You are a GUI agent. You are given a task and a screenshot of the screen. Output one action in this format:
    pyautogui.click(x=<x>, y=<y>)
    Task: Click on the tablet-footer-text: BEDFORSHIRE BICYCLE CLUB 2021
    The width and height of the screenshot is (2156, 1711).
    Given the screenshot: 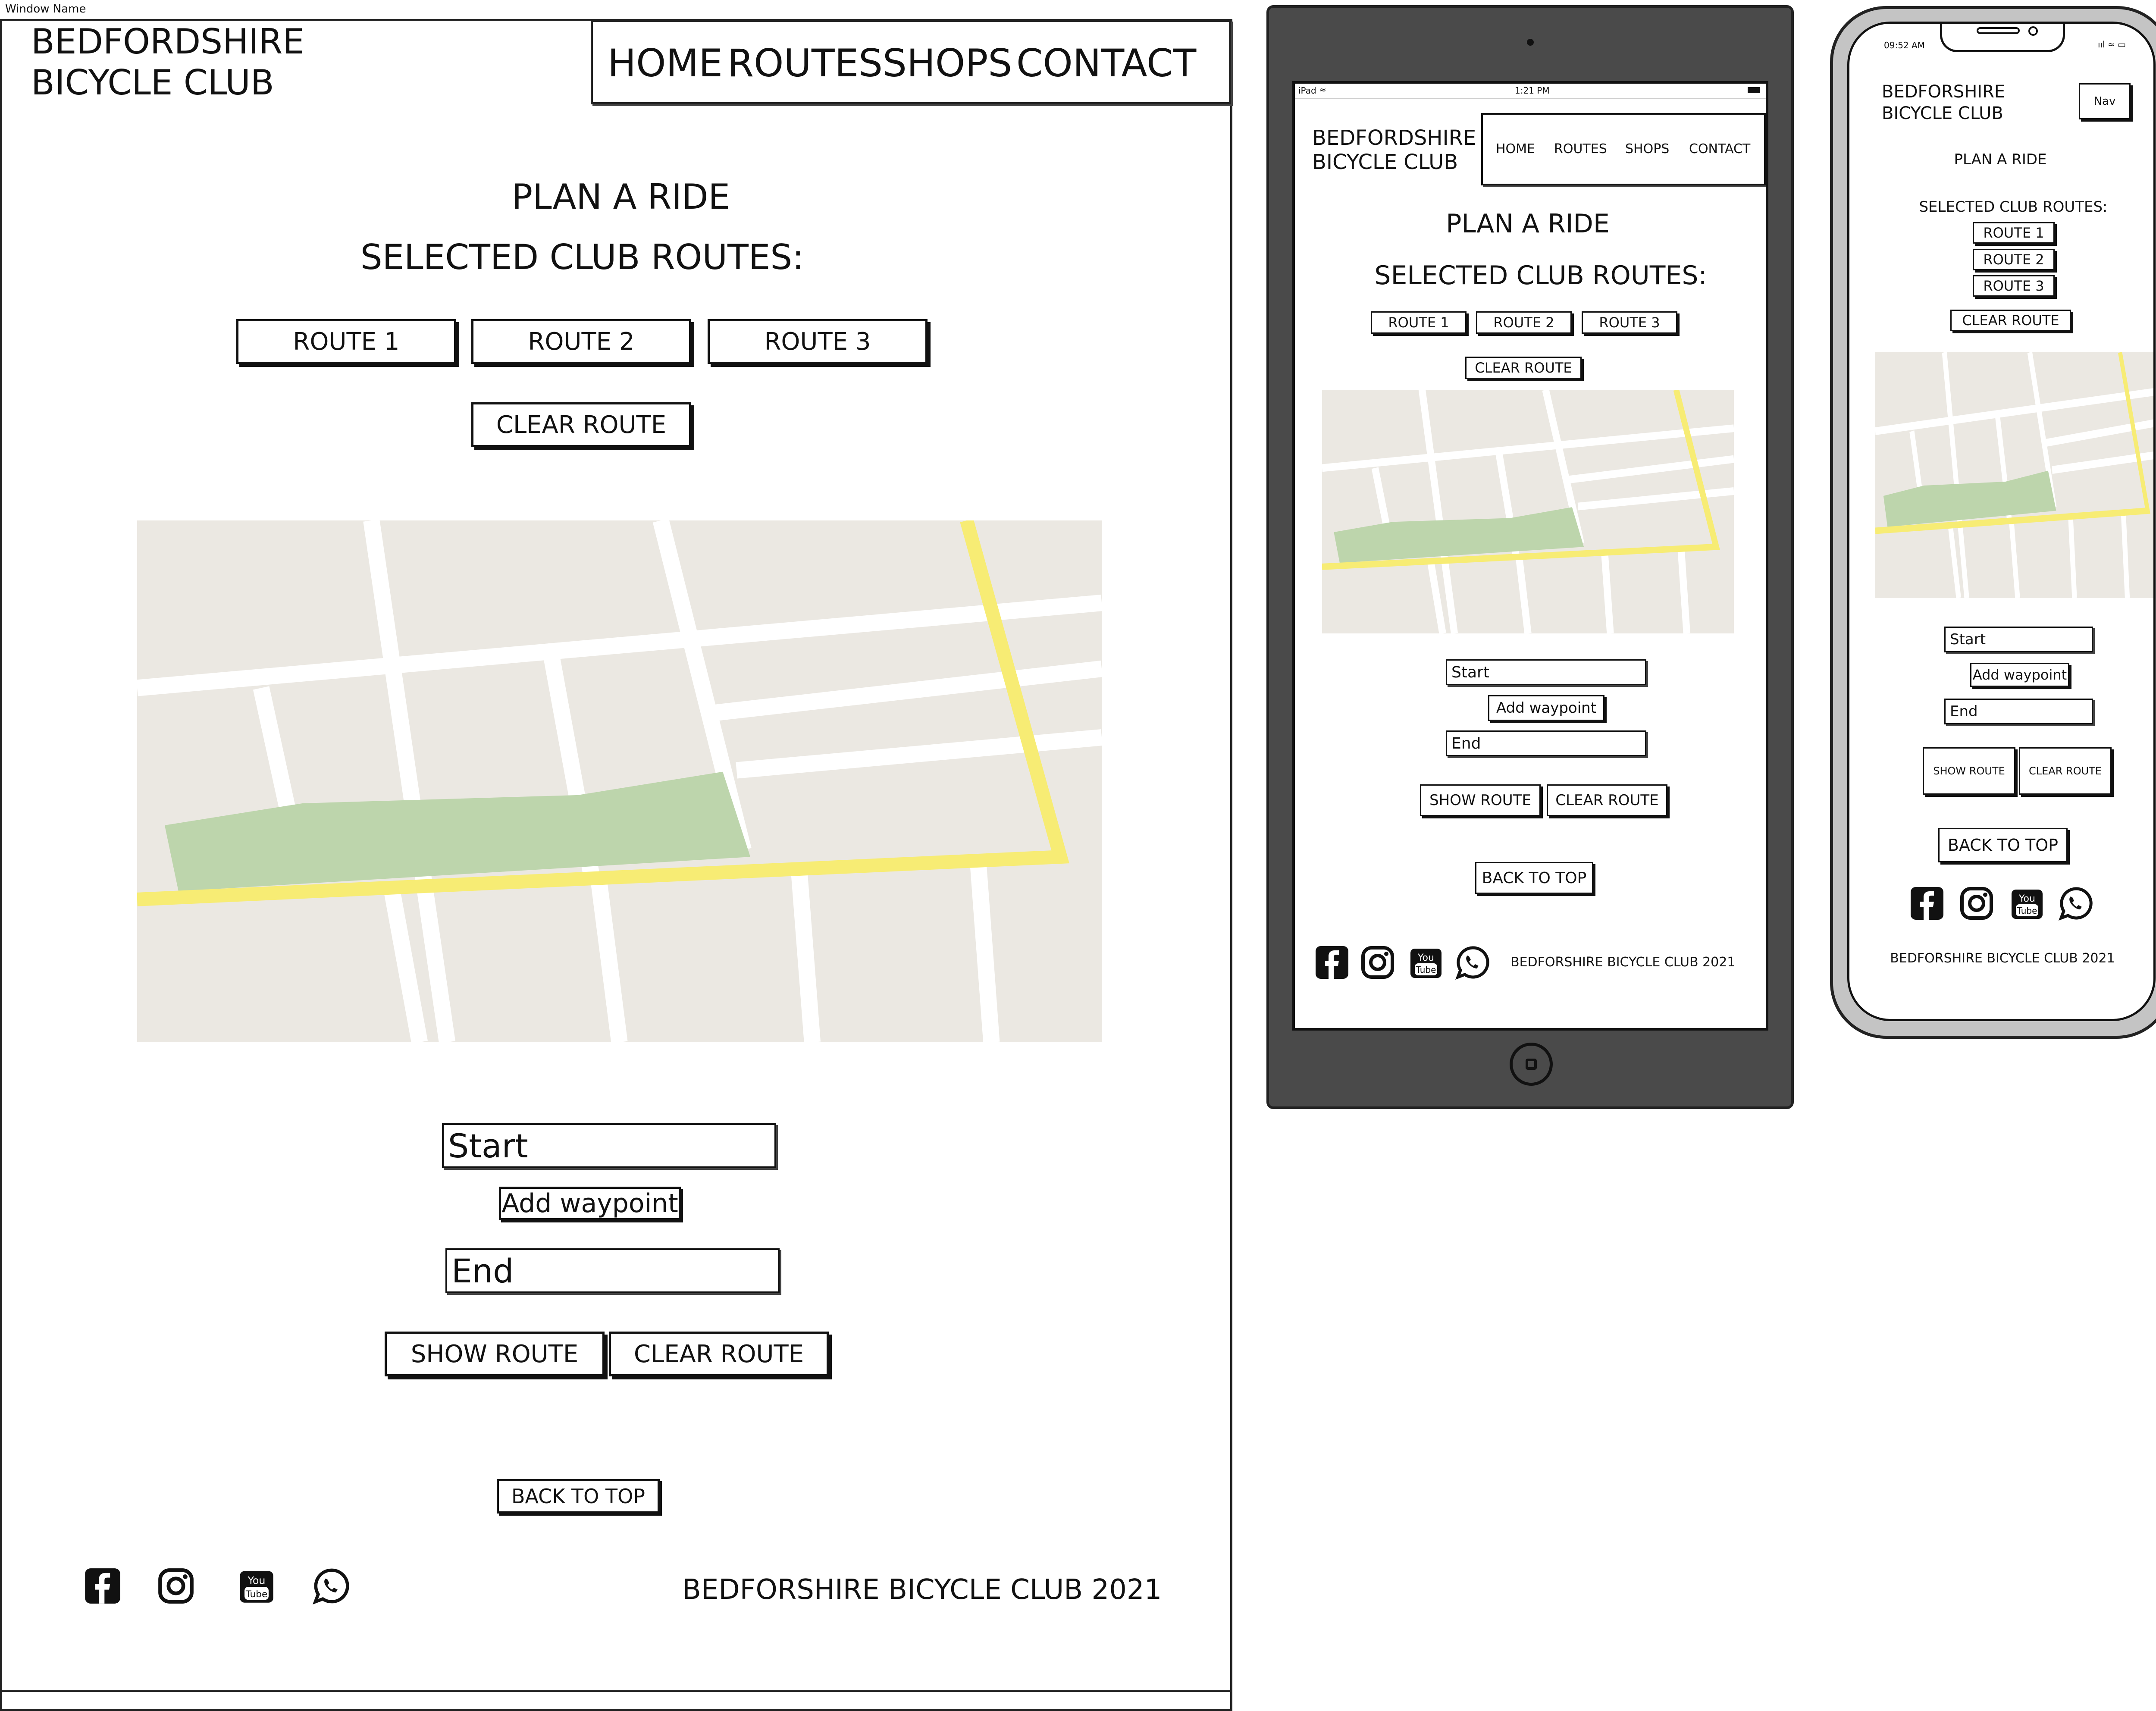 What is the action you would take?
    pyautogui.click(x=1623, y=962)
    